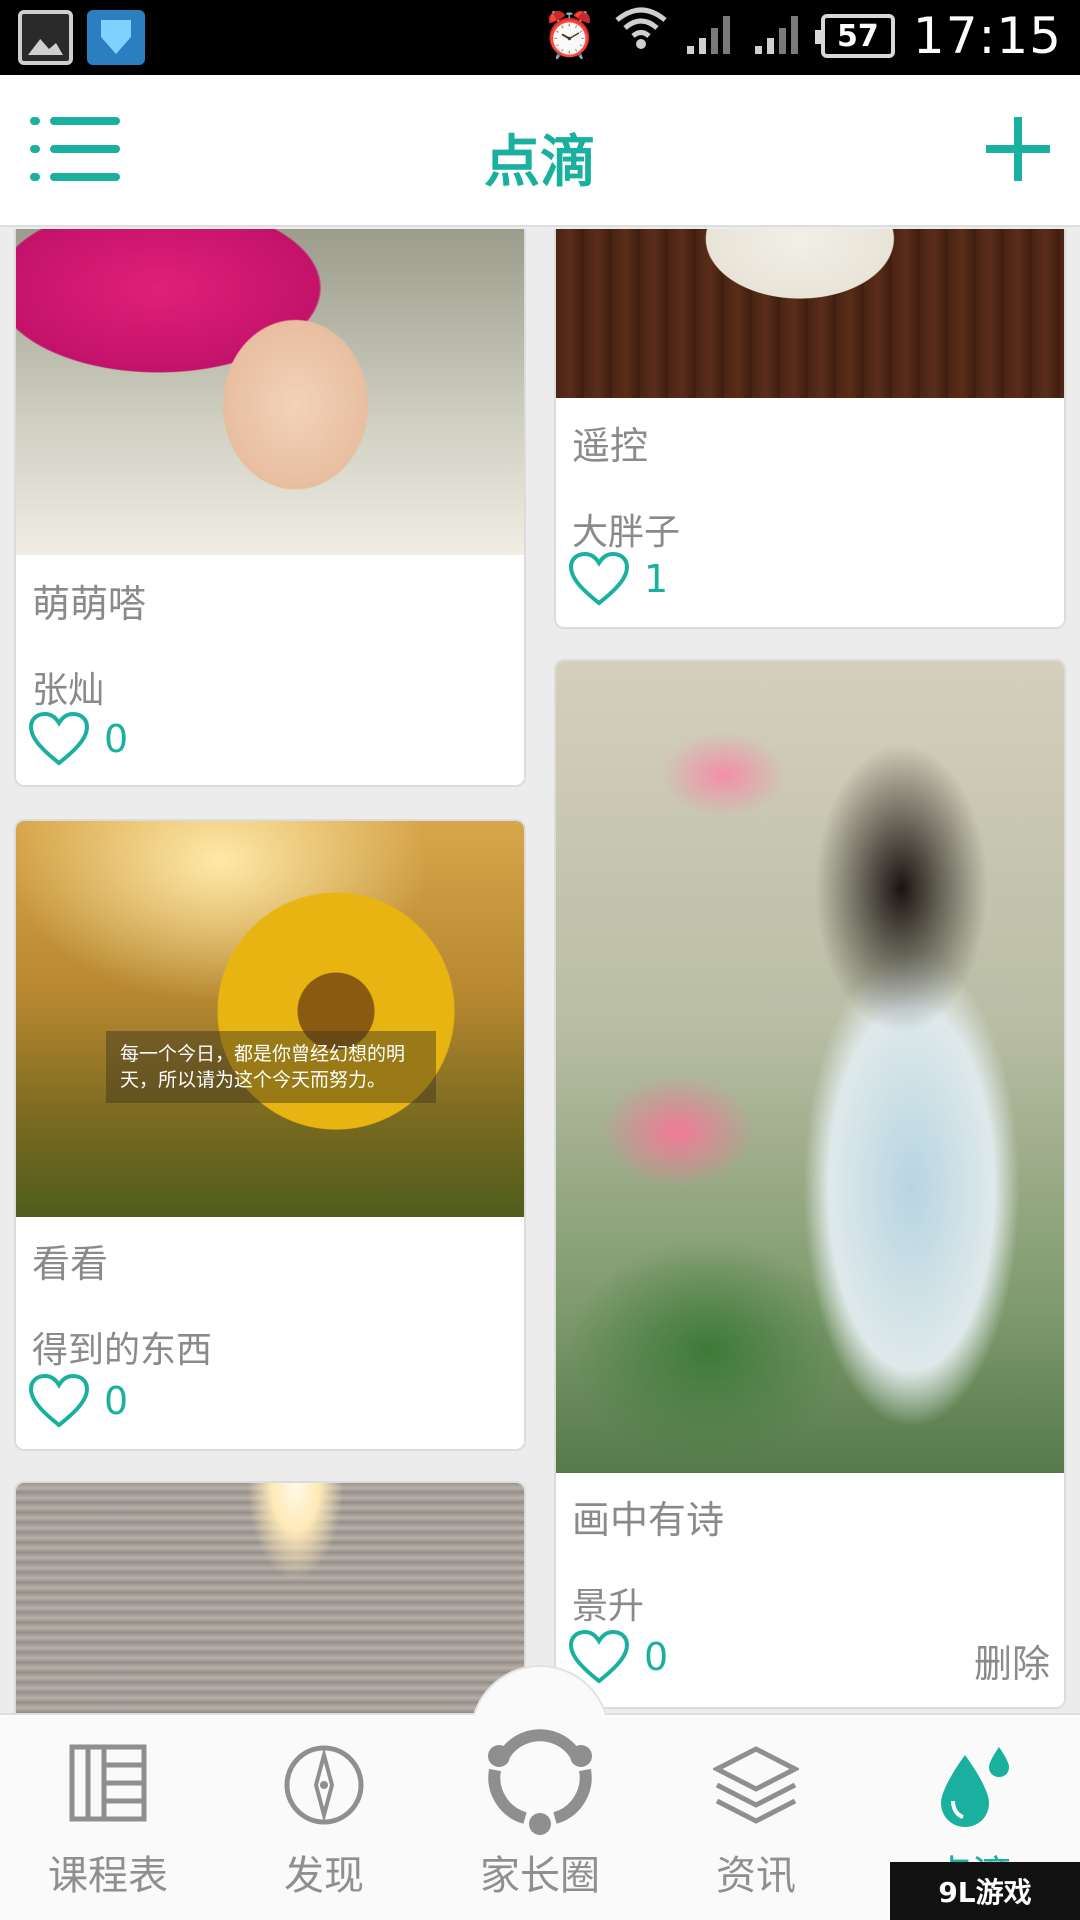 This screenshot has height=1920, width=1080. What do you see at coordinates (972, 1790) in the screenshot?
I see `droplet-icon` at bounding box center [972, 1790].